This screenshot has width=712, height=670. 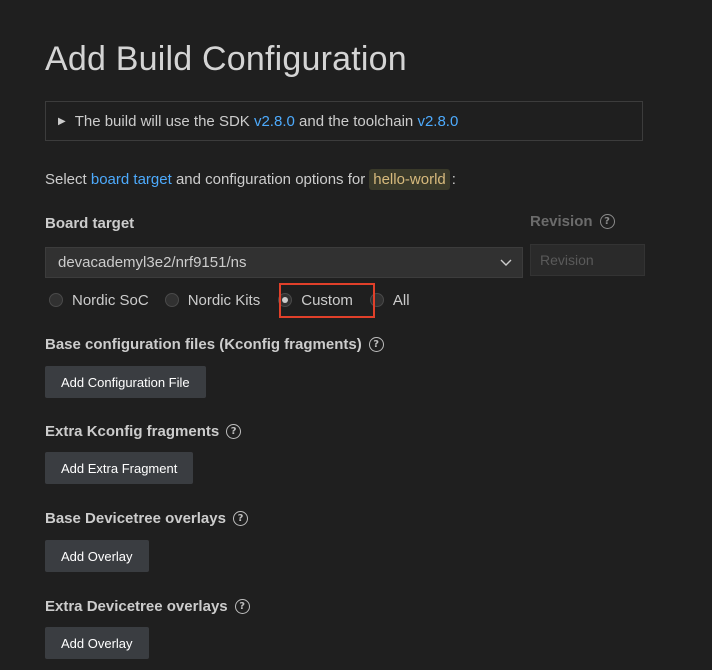 I want to click on select-middle: and configuration options for, so click(x=270, y=179).